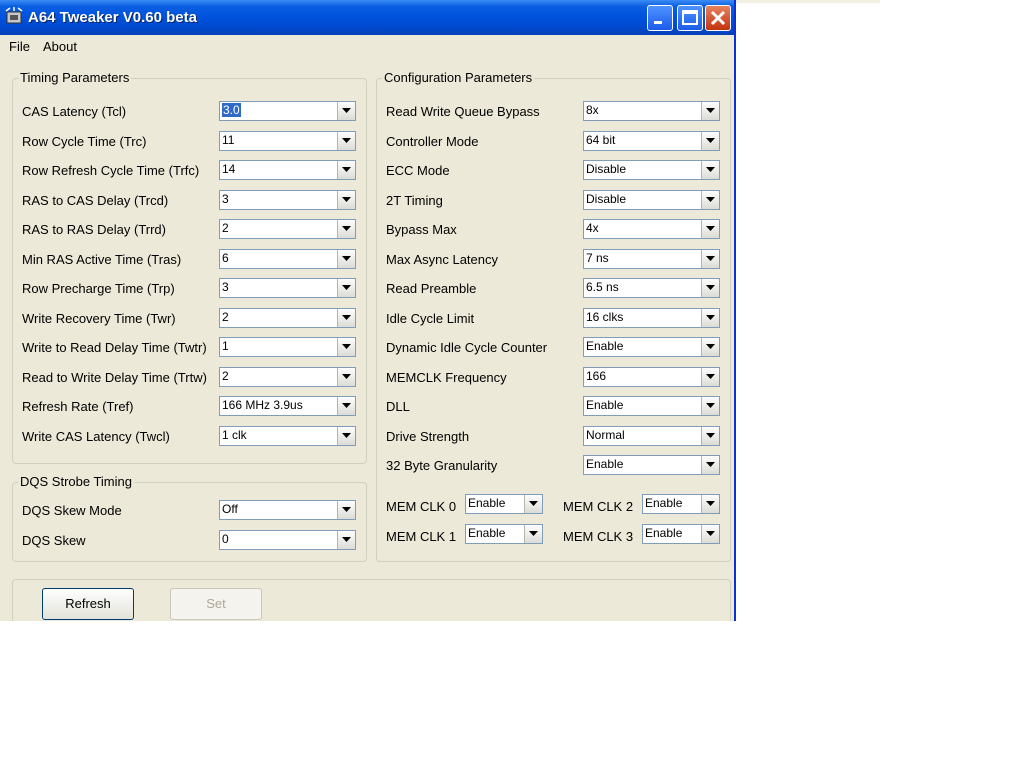 The height and width of the screenshot is (768, 1024). I want to click on minimize-button, so click(660, 18).